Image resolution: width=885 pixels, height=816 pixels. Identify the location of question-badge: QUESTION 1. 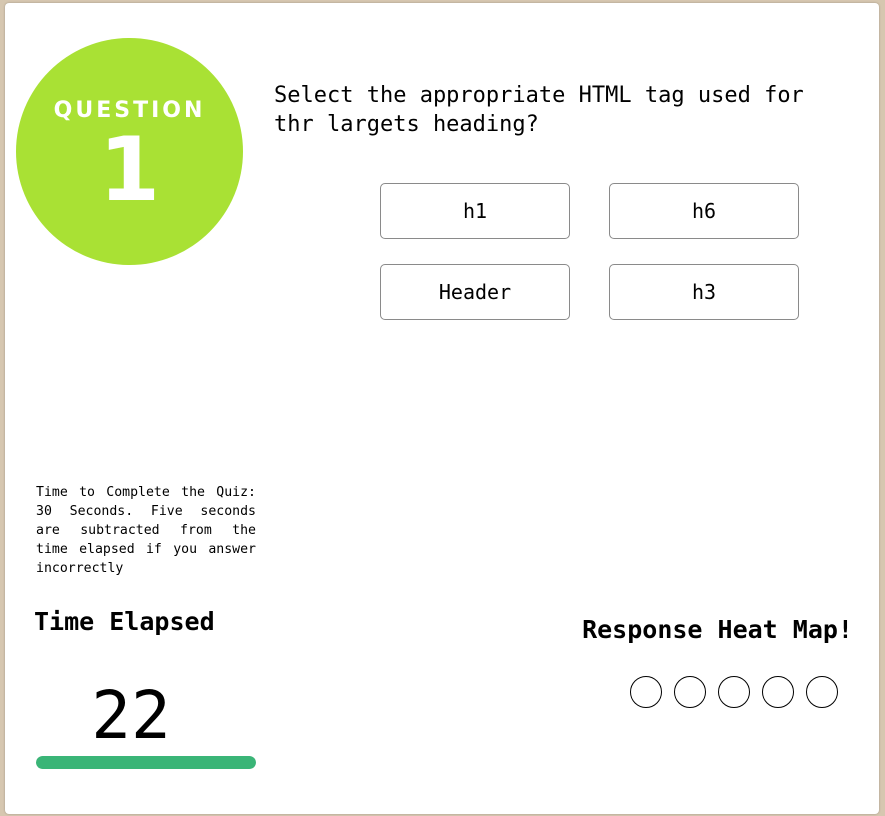
(129, 151).